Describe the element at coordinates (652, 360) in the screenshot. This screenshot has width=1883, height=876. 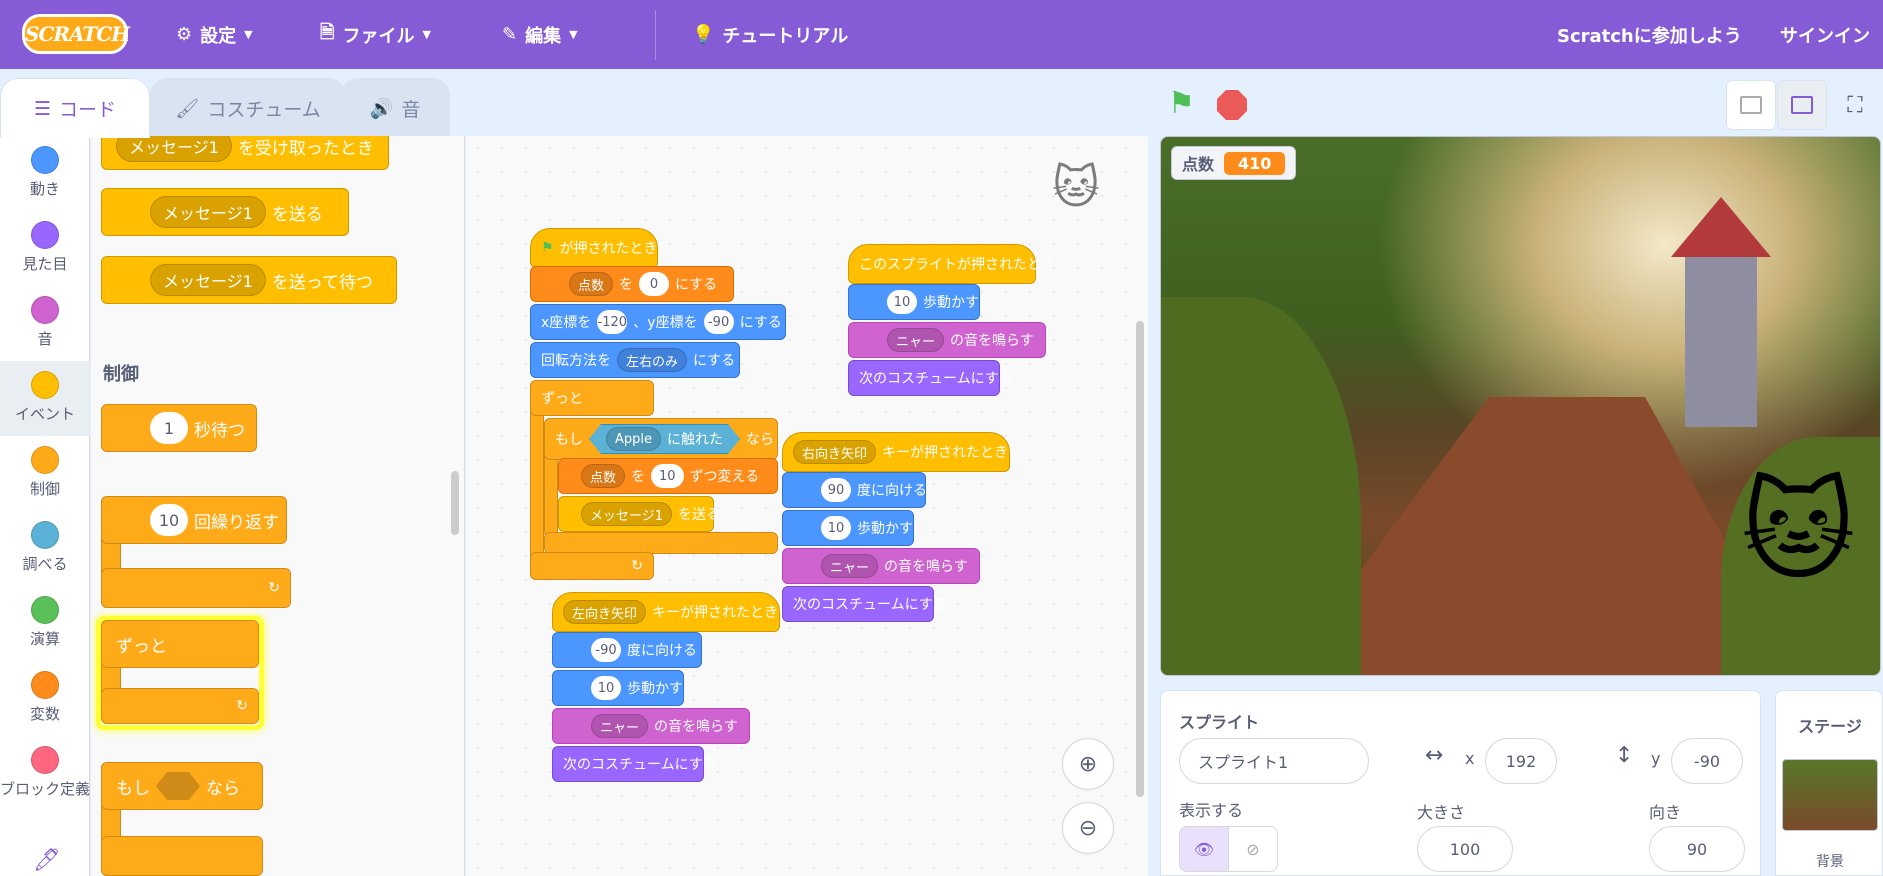
I see `rotation-dropdown: 左右のみ` at that location.